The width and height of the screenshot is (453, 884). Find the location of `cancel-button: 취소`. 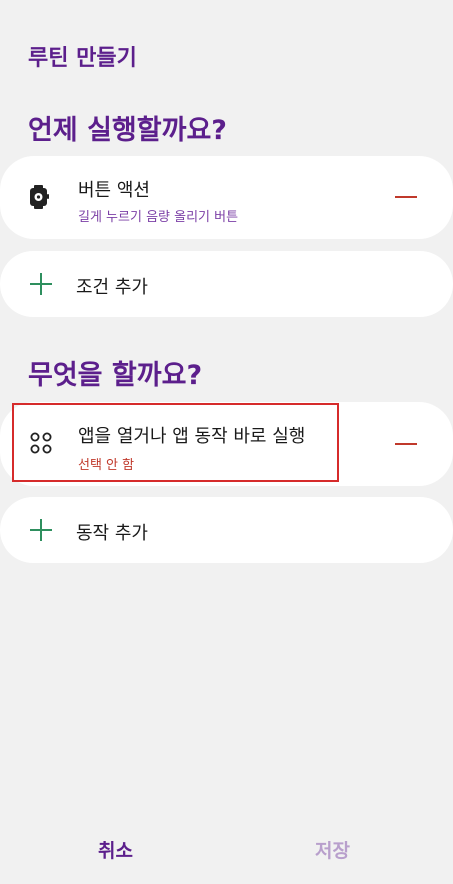

cancel-button: 취소 is located at coordinates (115, 849).